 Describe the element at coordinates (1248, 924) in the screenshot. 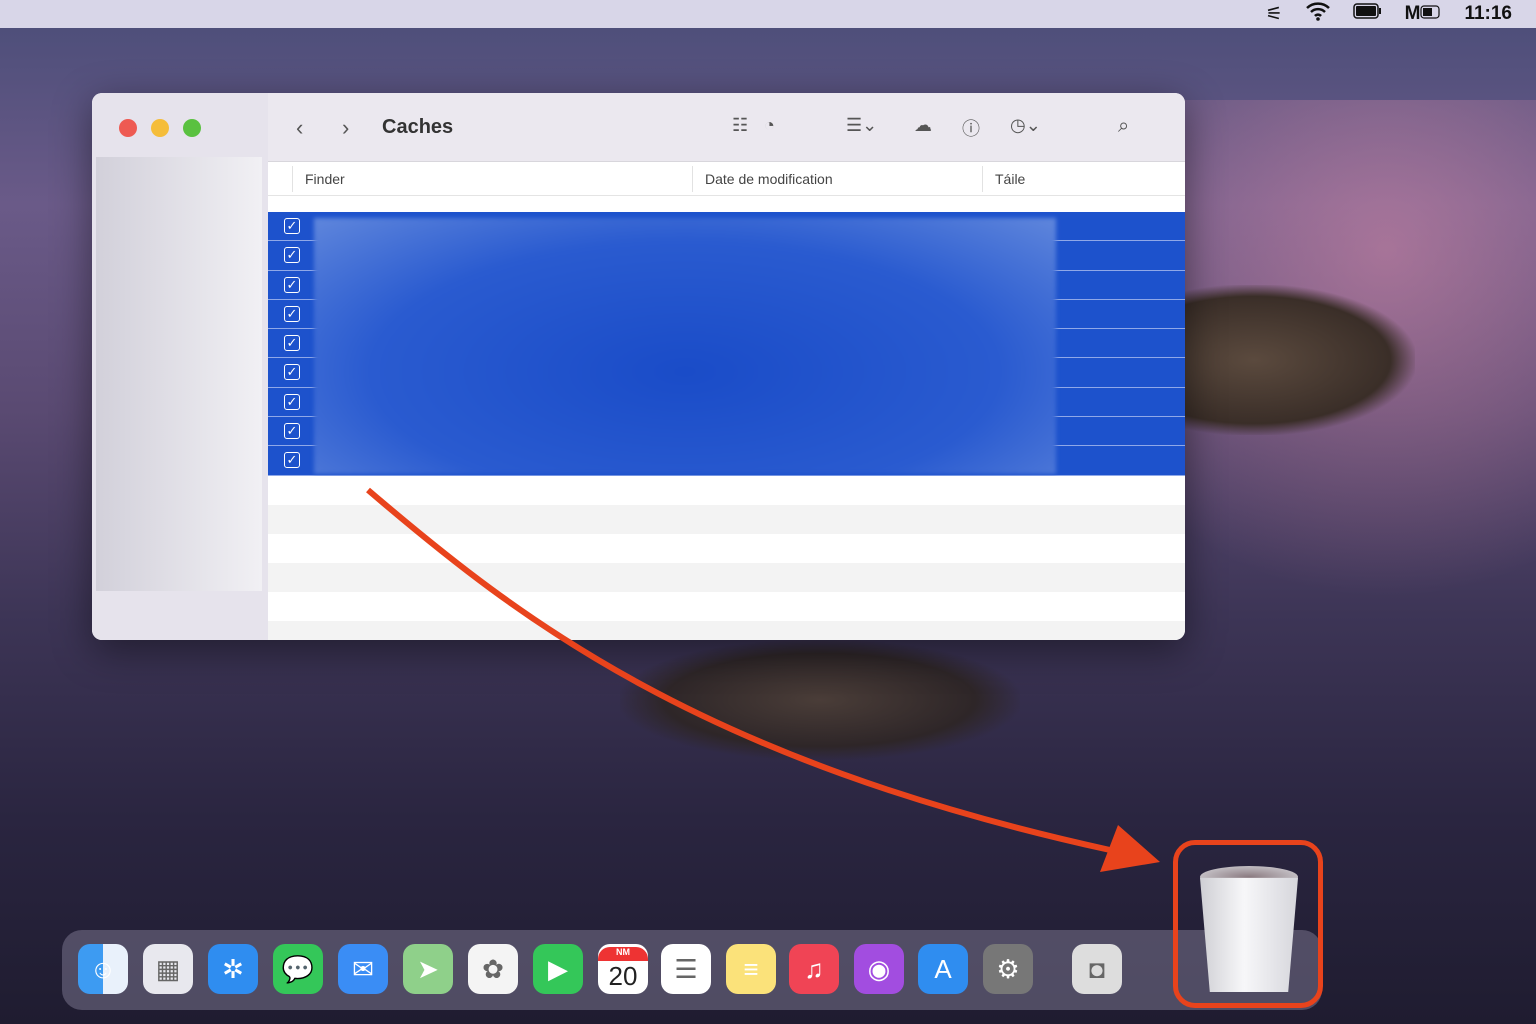

I see `trash-highlight` at that location.